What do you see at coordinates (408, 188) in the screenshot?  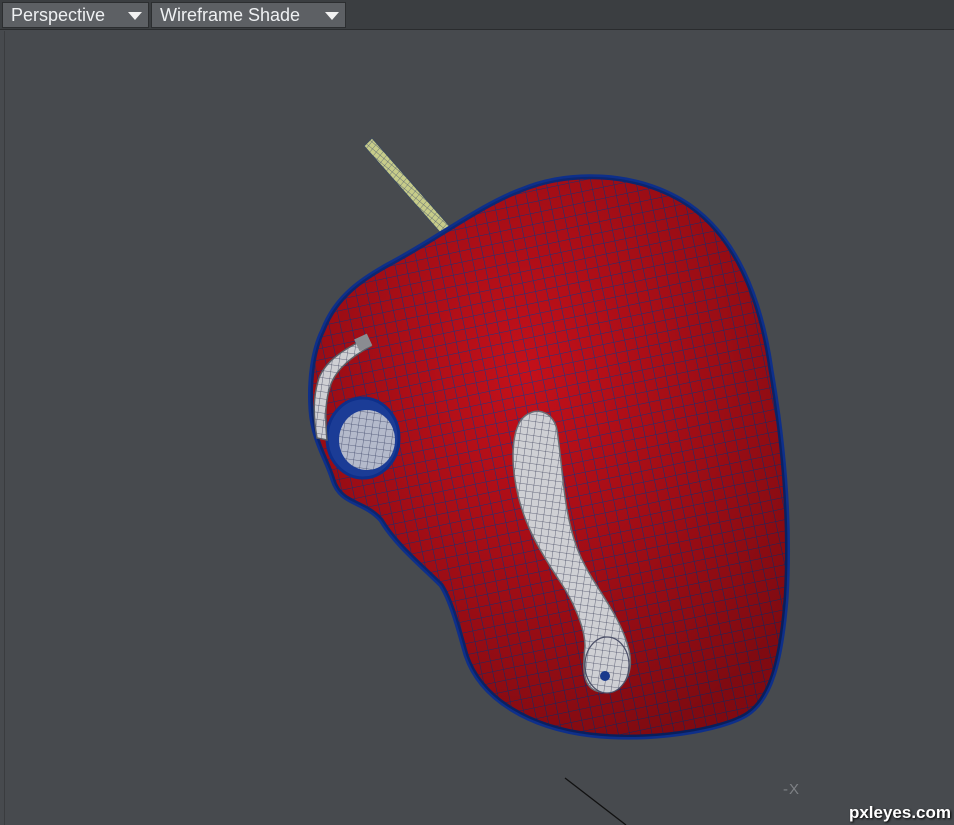 I see `stem-mesh` at bounding box center [408, 188].